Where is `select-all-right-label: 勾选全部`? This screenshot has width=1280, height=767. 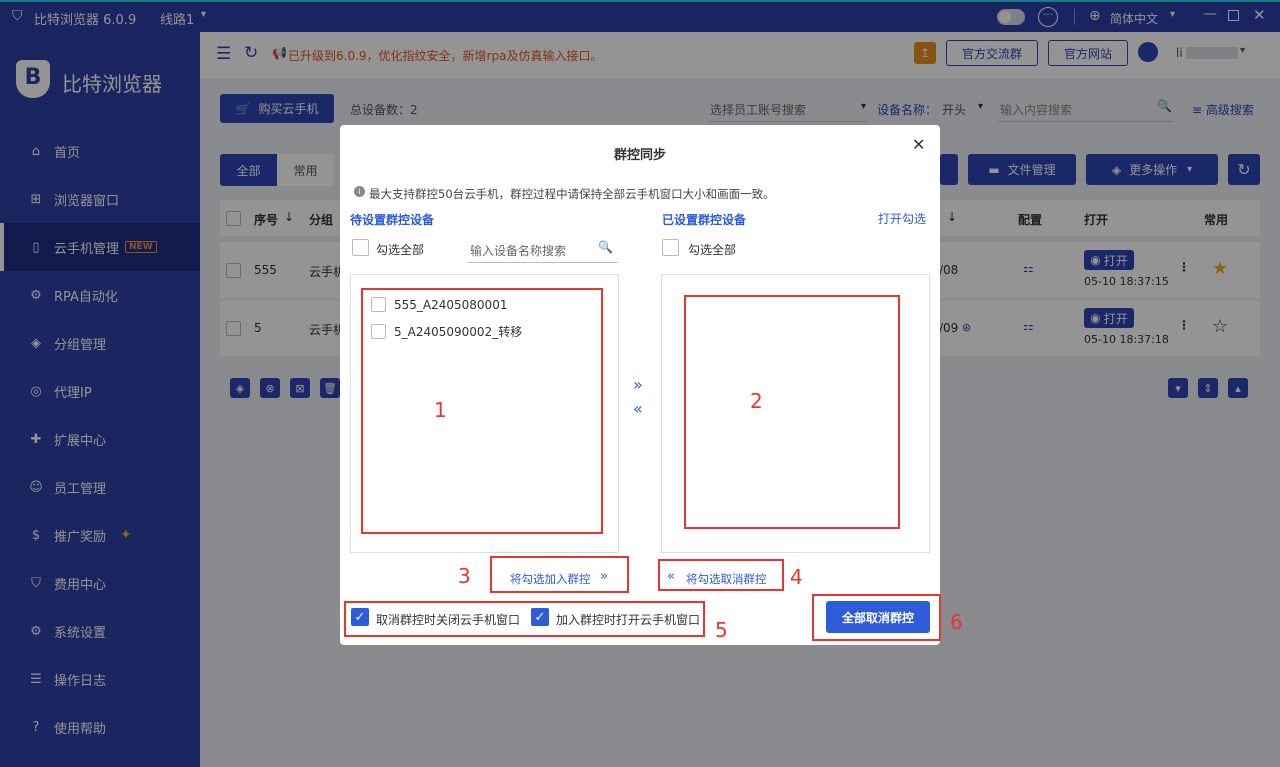 select-all-right-label: 勾选全部 is located at coordinates (712, 249).